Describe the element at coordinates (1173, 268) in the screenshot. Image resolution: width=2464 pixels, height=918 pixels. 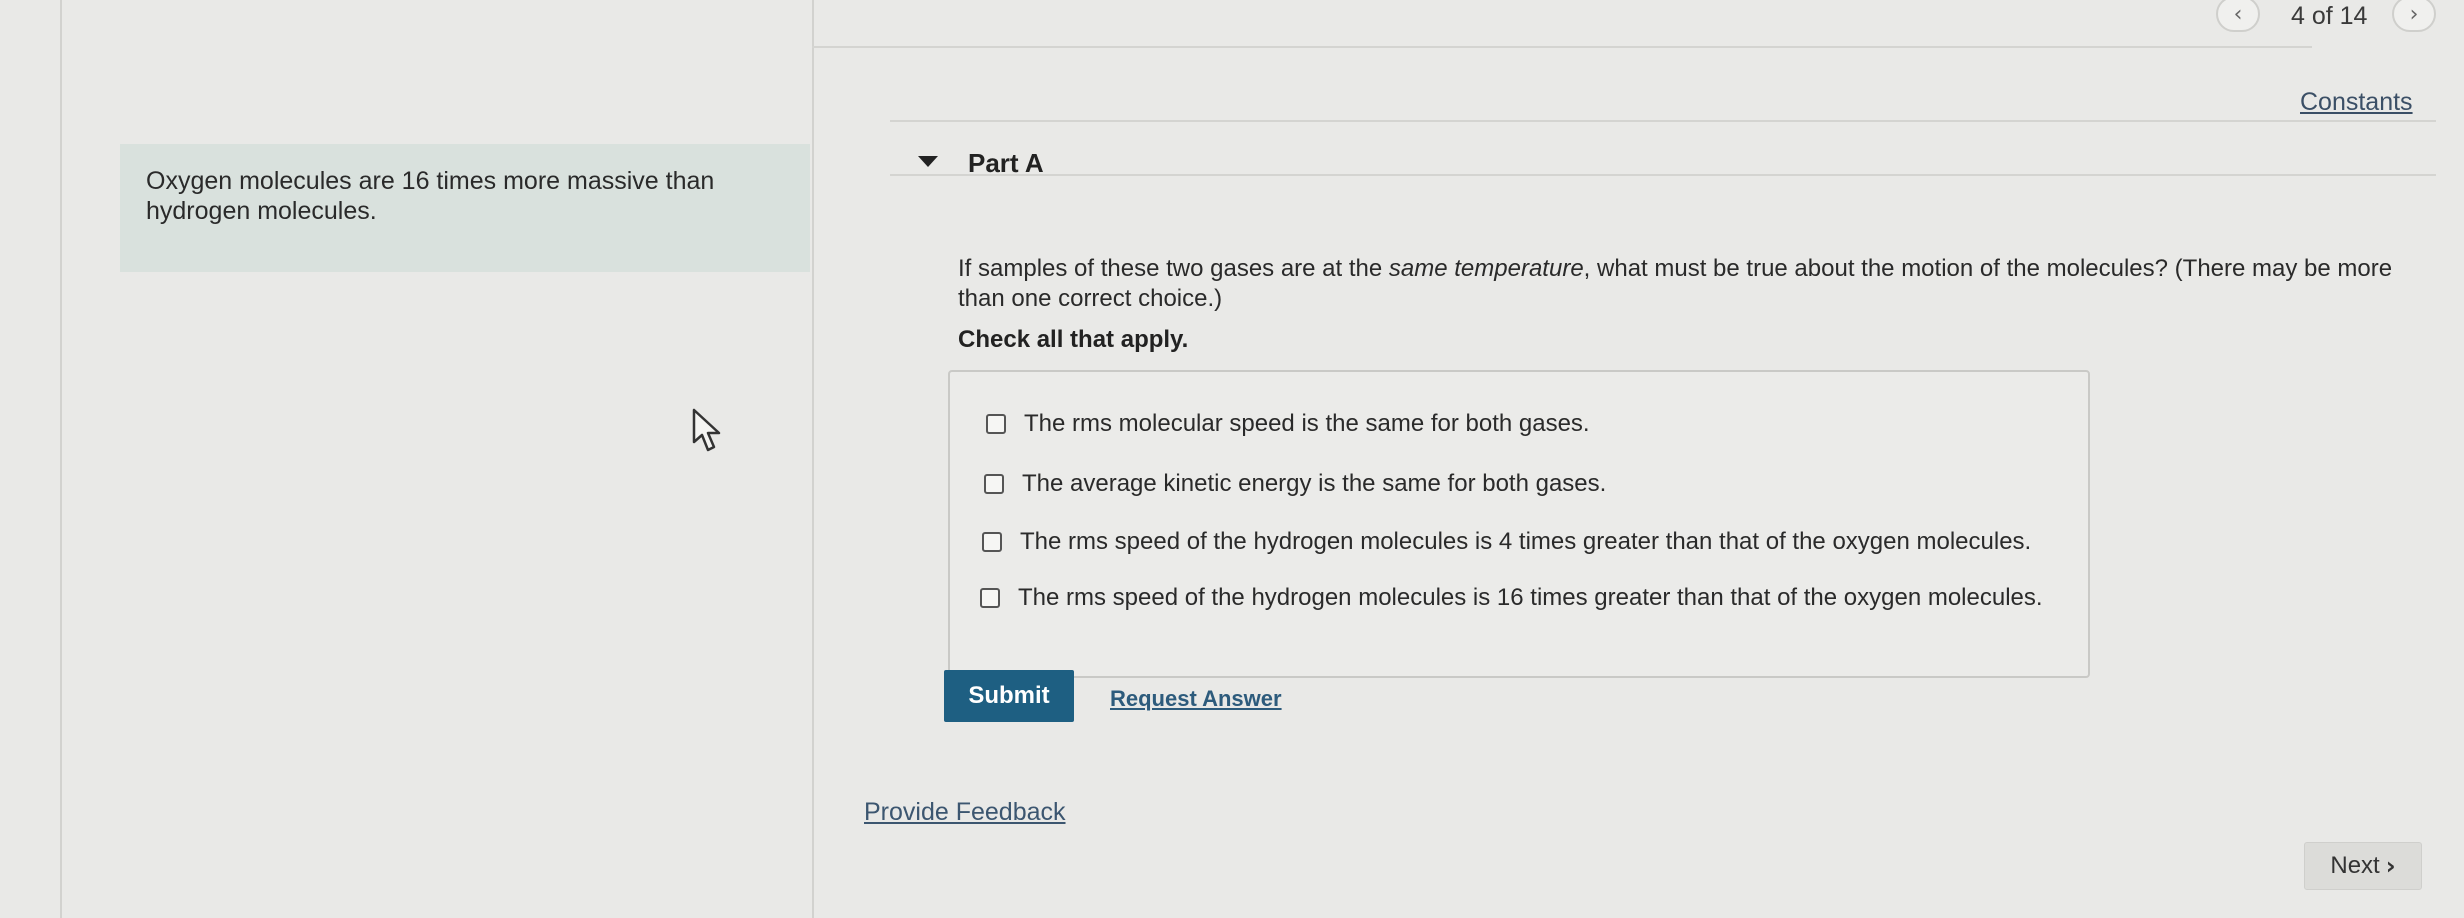
I see `question-text-start: If samples of these two gases are at the` at that location.